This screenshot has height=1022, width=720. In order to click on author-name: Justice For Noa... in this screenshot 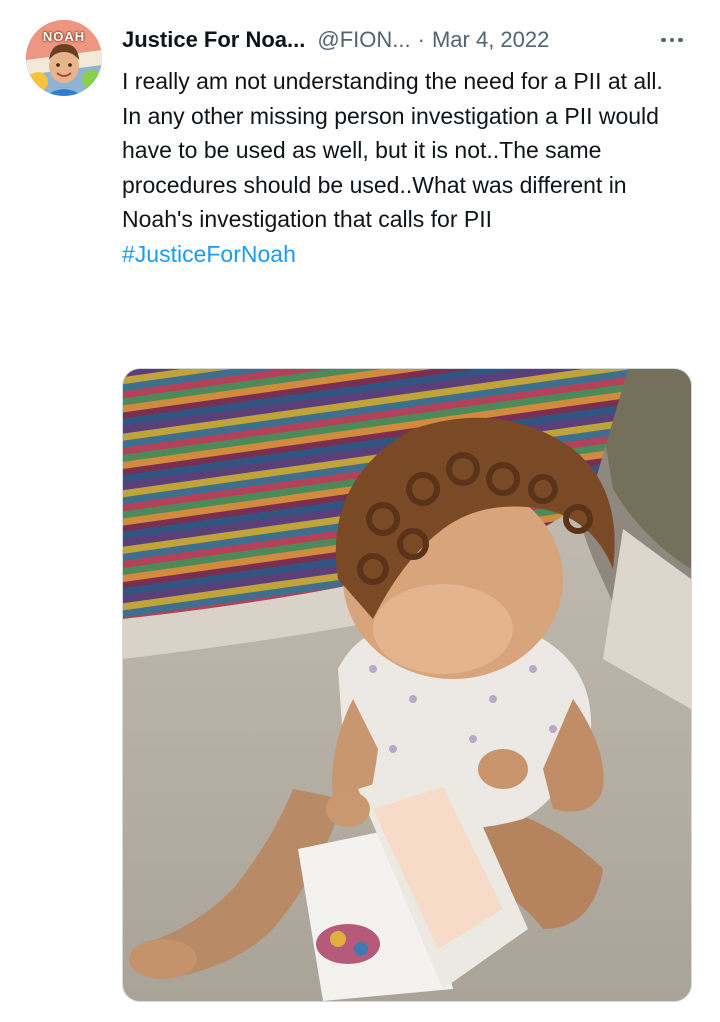, I will do `click(213, 40)`.